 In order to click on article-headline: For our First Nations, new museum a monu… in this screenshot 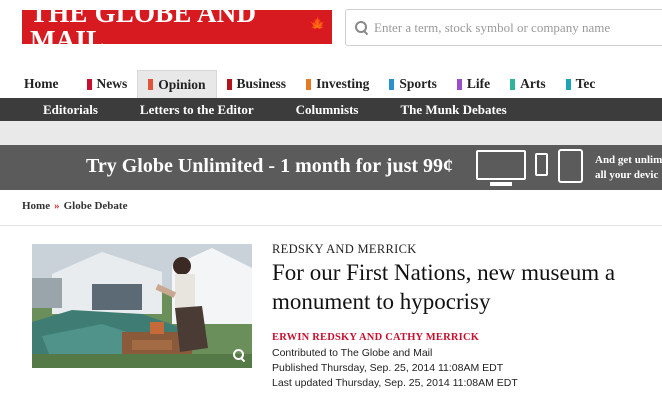, I will do `click(444, 287)`.